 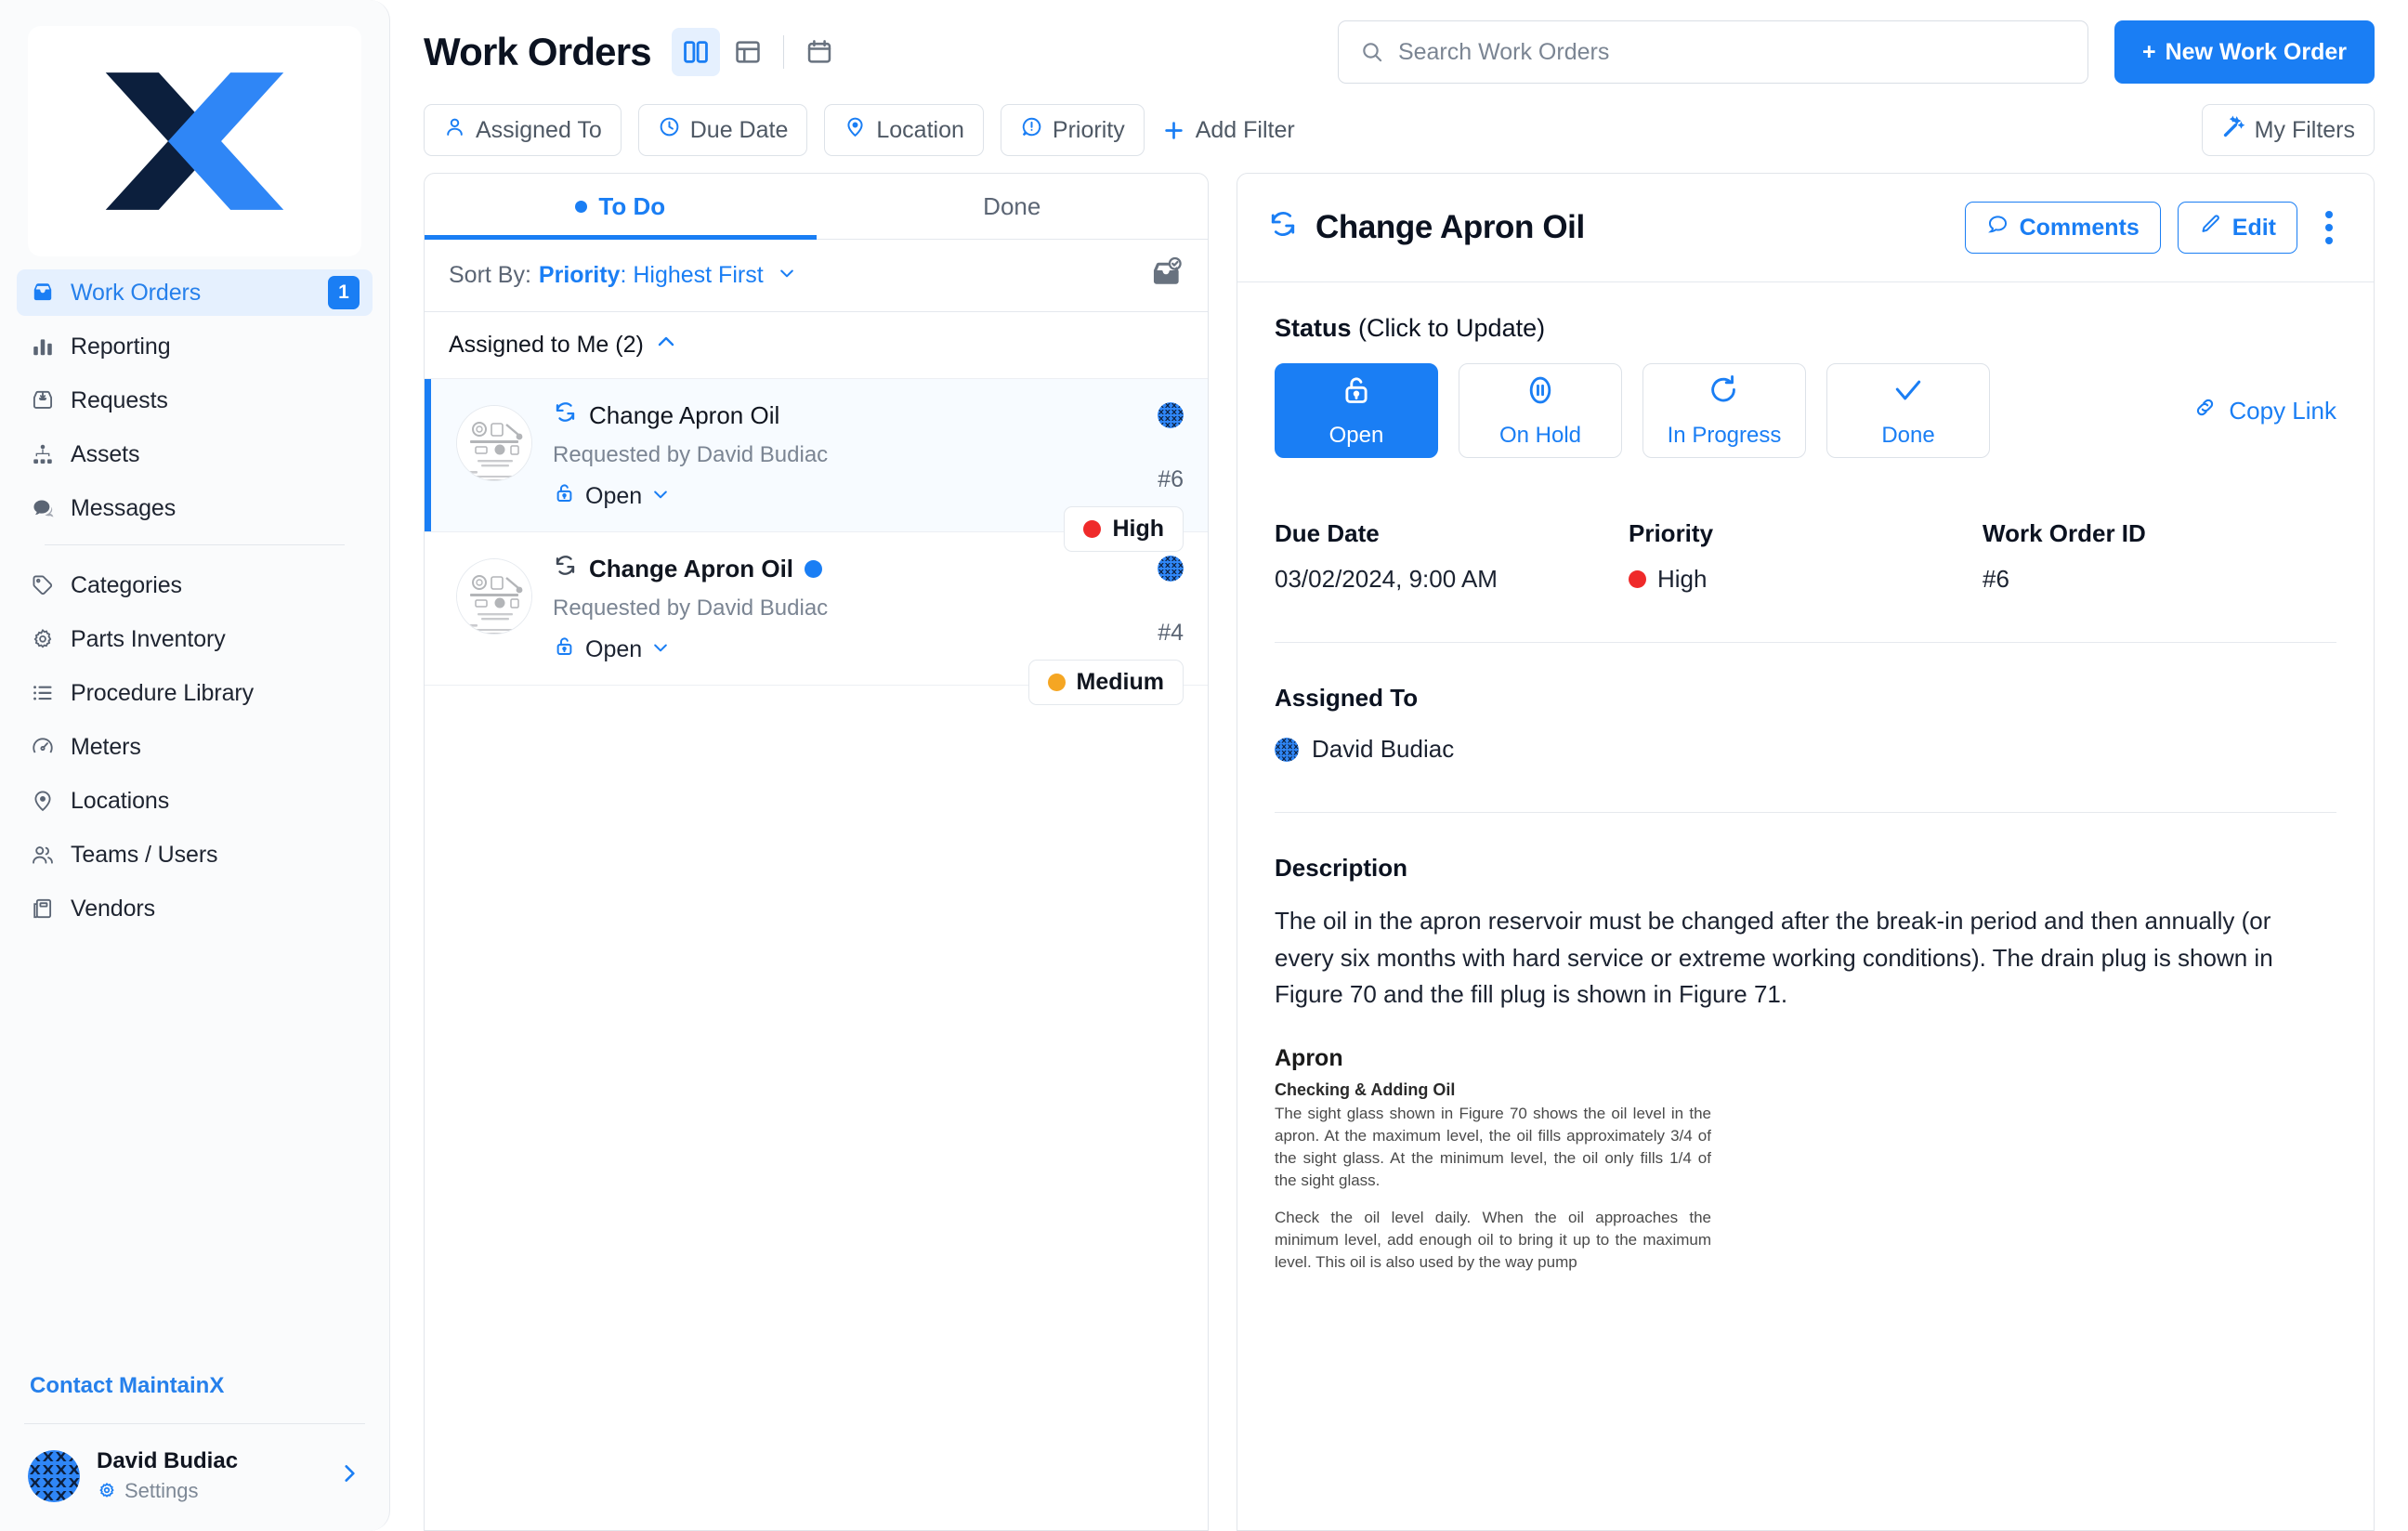 What do you see at coordinates (120, 800) in the screenshot?
I see `sidebar-item-label: Locations` at bounding box center [120, 800].